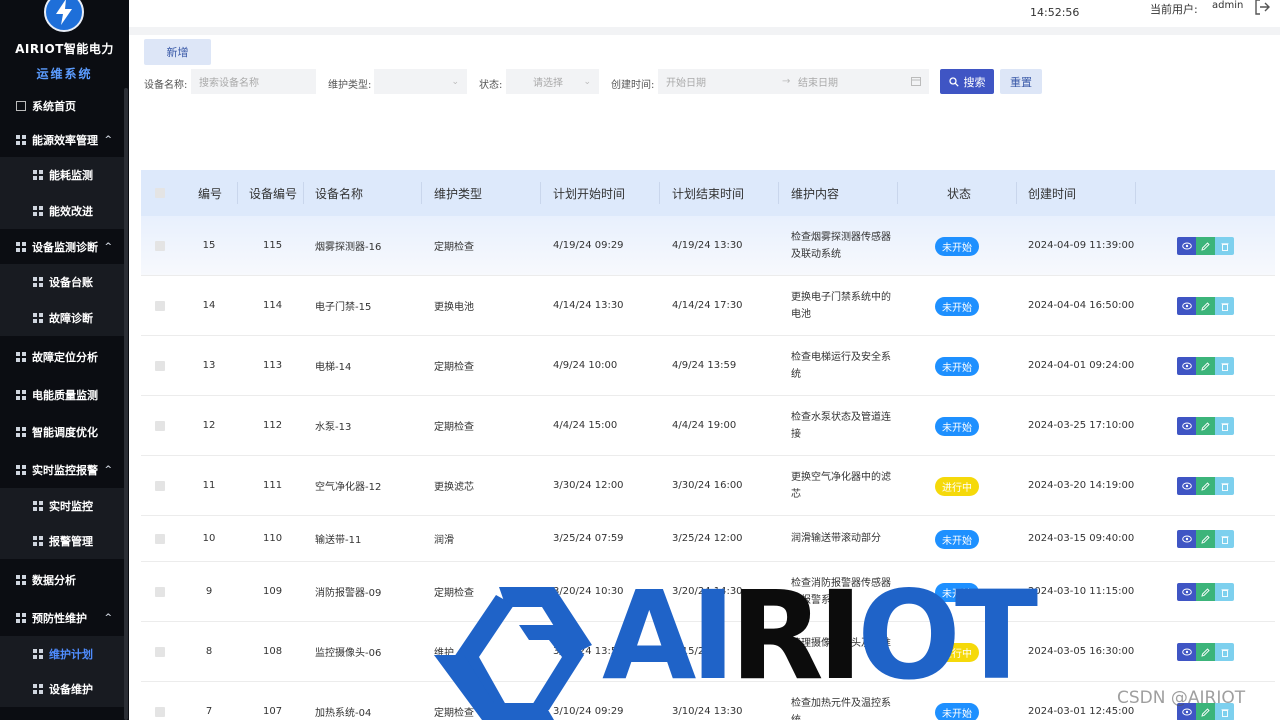 This screenshot has height=720, width=1280. What do you see at coordinates (588, 245) in the screenshot?
I see `cell-plan-start: 4/19/24 09:29` at bounding box center [588, 245].